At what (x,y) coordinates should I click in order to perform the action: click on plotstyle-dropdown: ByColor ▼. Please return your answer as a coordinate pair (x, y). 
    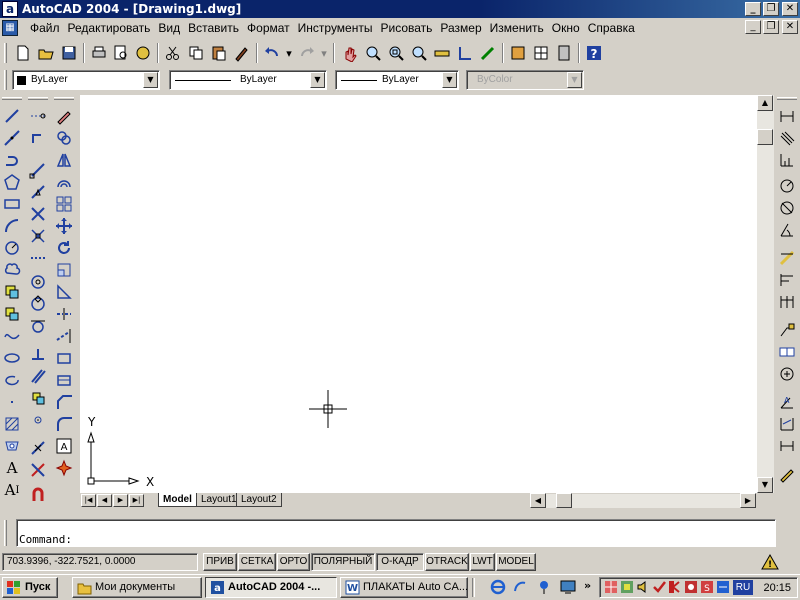
    Looking at the image, I should click on (525, 80).